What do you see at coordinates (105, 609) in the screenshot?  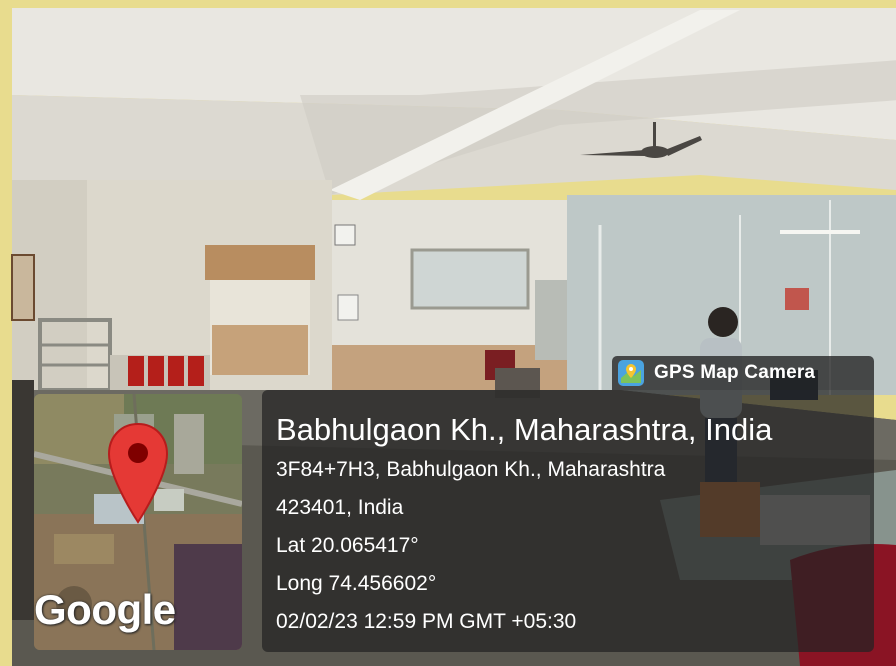 I see `google-attribution: Google` at bounding box center [105, 609].